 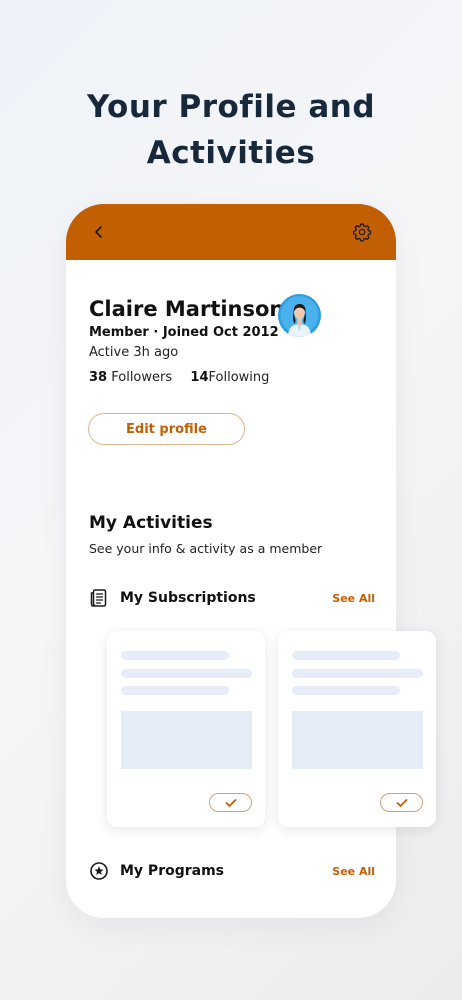 What do you see at coordinates (231, 153) in the screenshot?
I see `headline-line-2: Activities` at bounding box center [231, 153].